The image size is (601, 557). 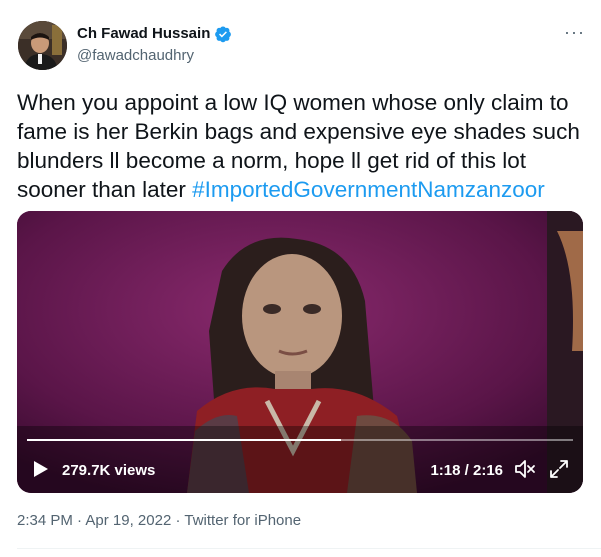 What do you see at coordinates (109, 470) in the screenshot?
I see `view-count: 279.7K views` at bounding box center [109, 470].